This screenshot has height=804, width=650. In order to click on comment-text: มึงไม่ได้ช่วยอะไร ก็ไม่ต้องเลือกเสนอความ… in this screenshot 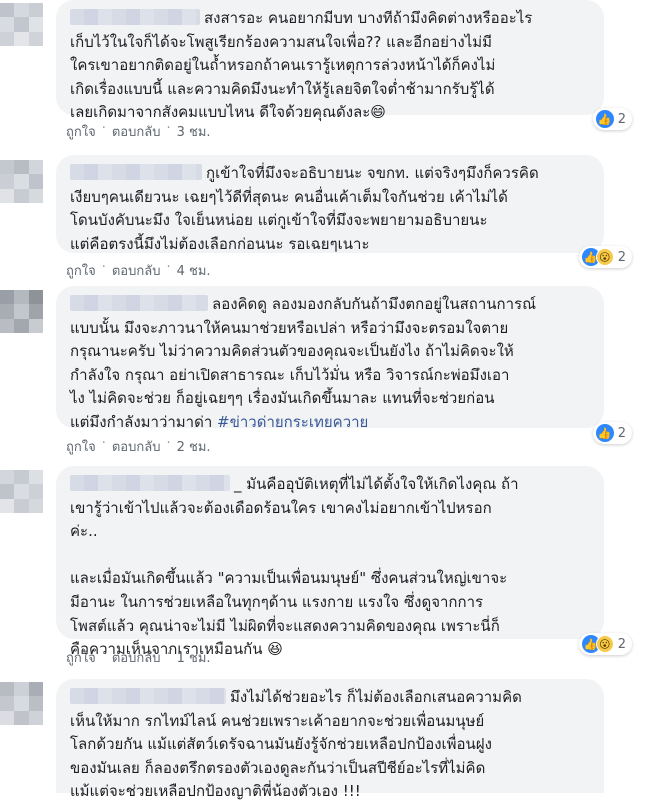, I will do `click(296, 744)`.